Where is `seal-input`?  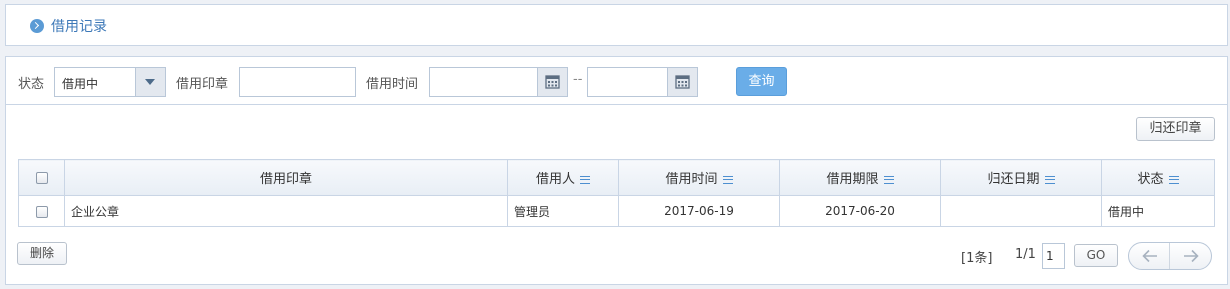
seal-input is located at coordinates (297, 82).